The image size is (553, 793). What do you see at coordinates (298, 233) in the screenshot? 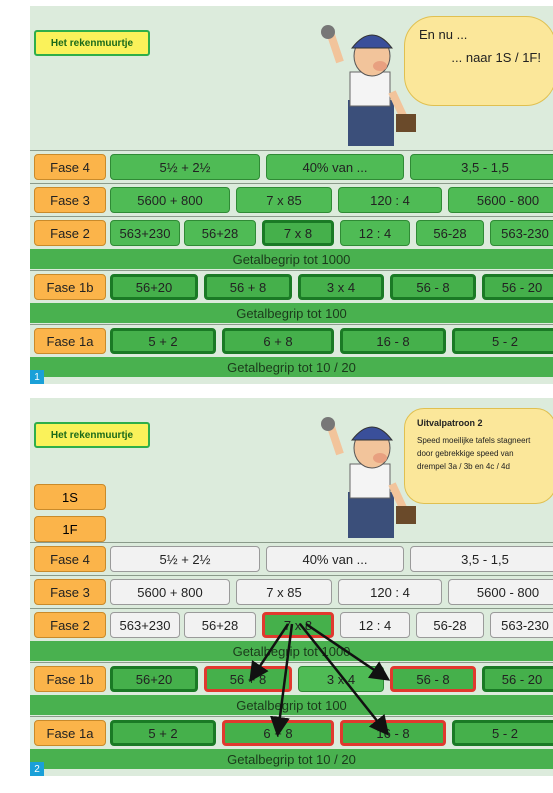
I see `cell: 7 x 8` at bounding box center [298, 233].